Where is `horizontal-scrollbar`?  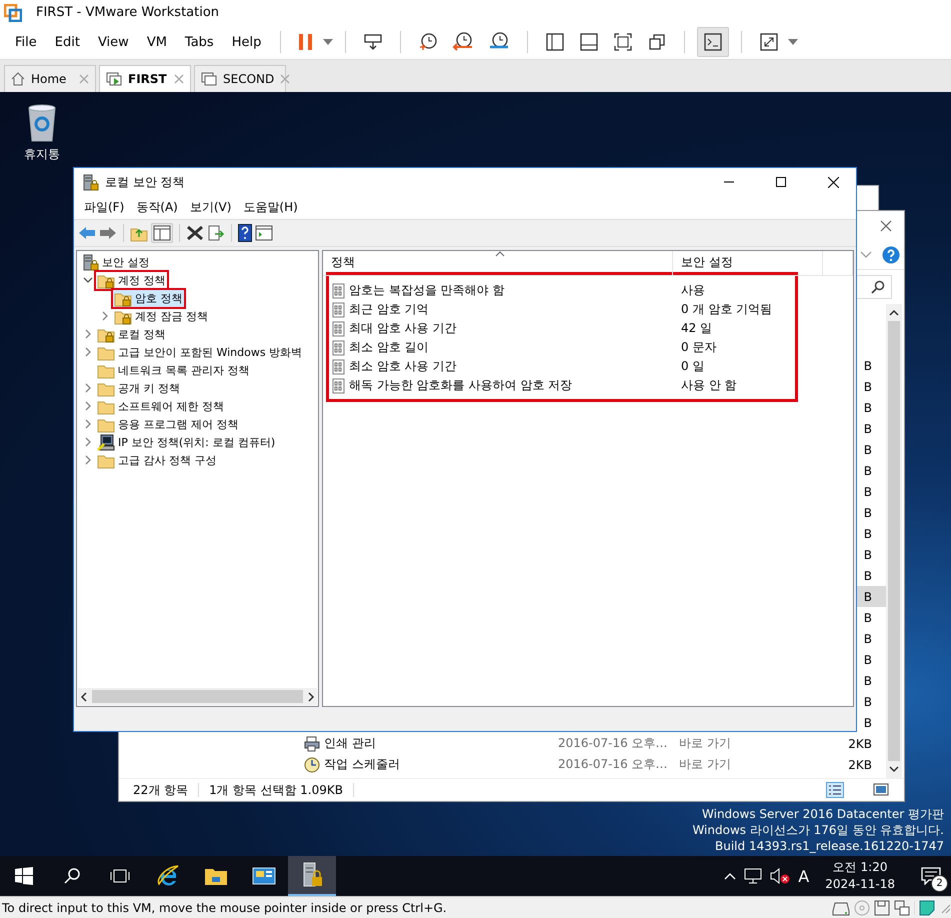 horizontal-scrollbar is located at coordinates (197, 696).